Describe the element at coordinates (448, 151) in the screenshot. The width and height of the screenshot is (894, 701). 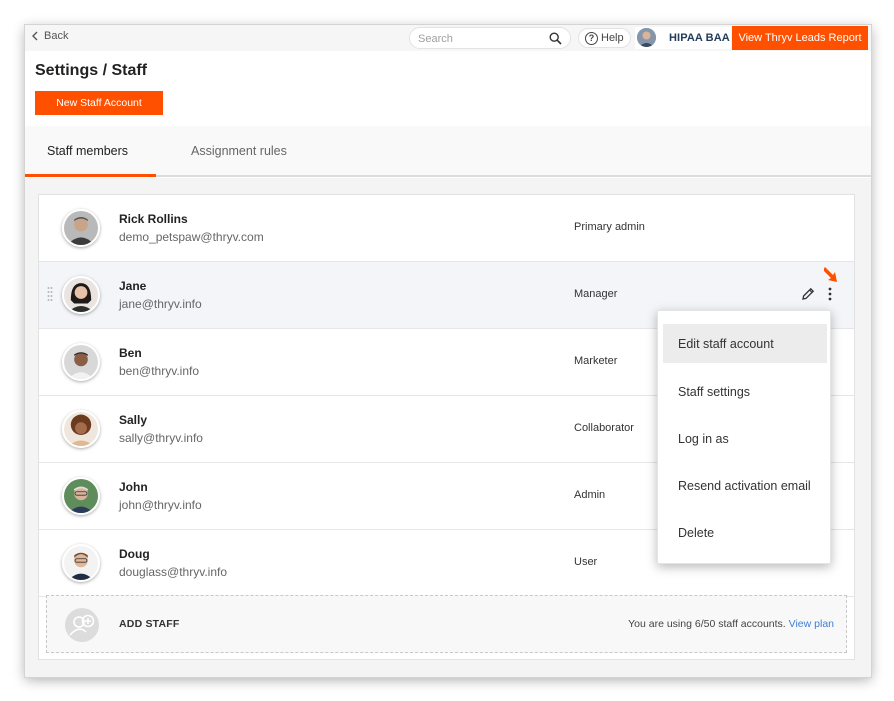
I see `tab-bar: Staff members Assignment rules` at that location.